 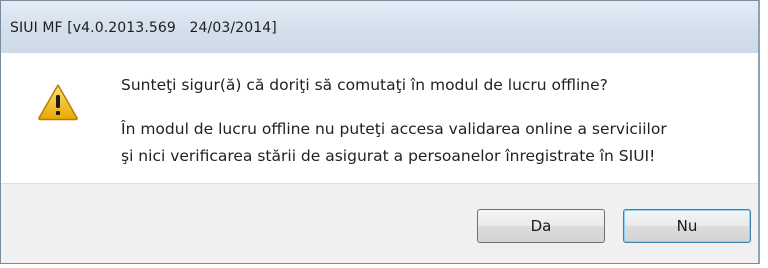 I want to click on no-button: Nu, so click(x=687, y=226).